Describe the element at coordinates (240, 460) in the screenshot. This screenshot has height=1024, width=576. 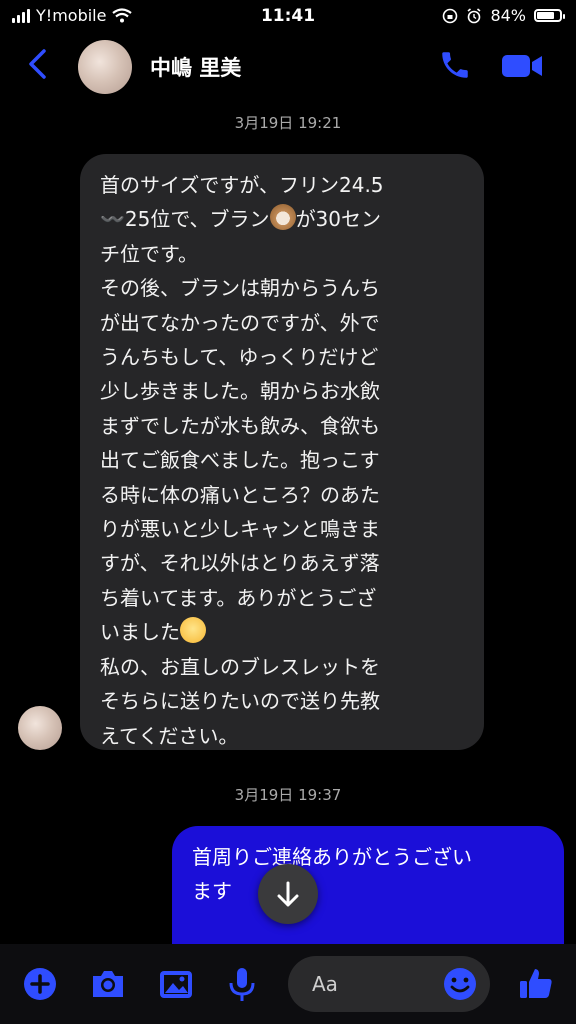
I see `message-line: 出てご飯食べました。抱っこす` at that location.